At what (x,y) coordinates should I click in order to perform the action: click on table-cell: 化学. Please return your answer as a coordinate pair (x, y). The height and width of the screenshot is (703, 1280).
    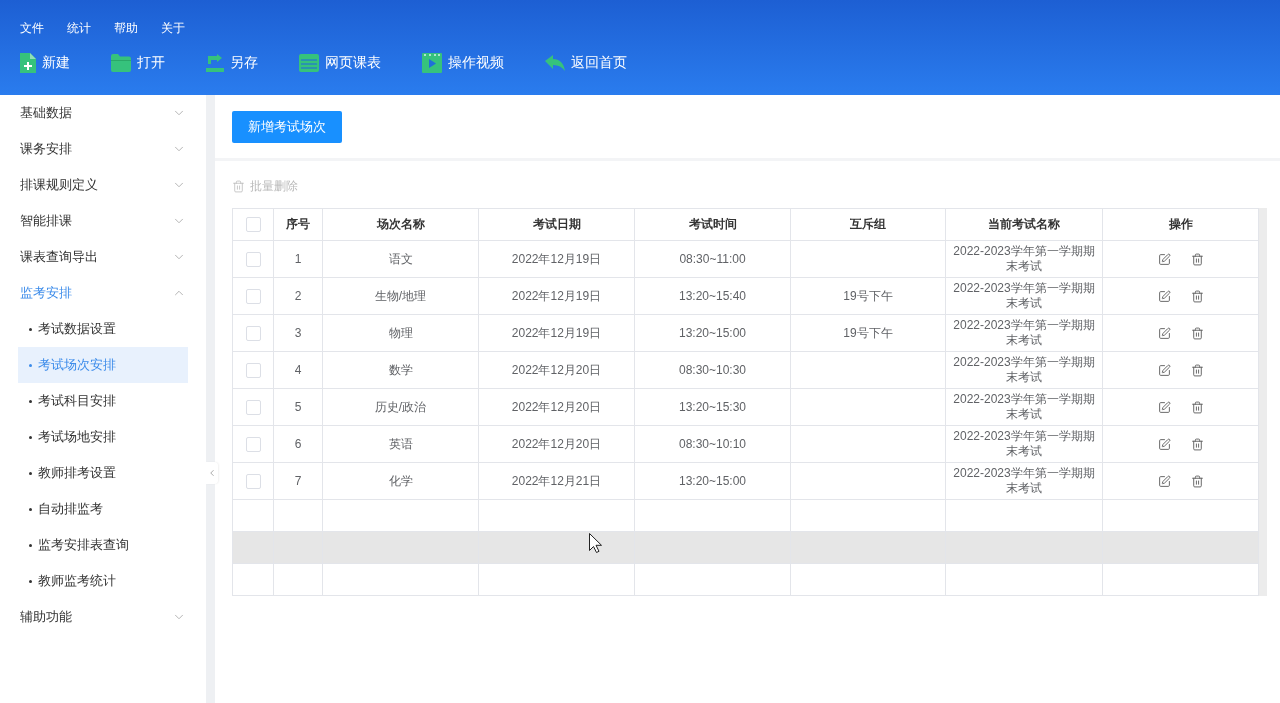
    Looking at the image, I should click on (400, 481).